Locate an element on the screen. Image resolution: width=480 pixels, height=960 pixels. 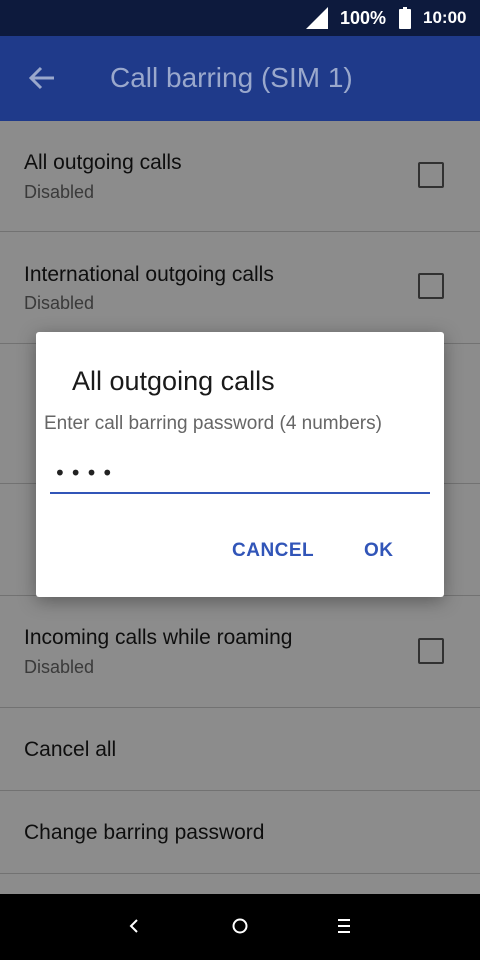
app-bar: Call barring (SIM 1) is located at coordinates (240, 78).